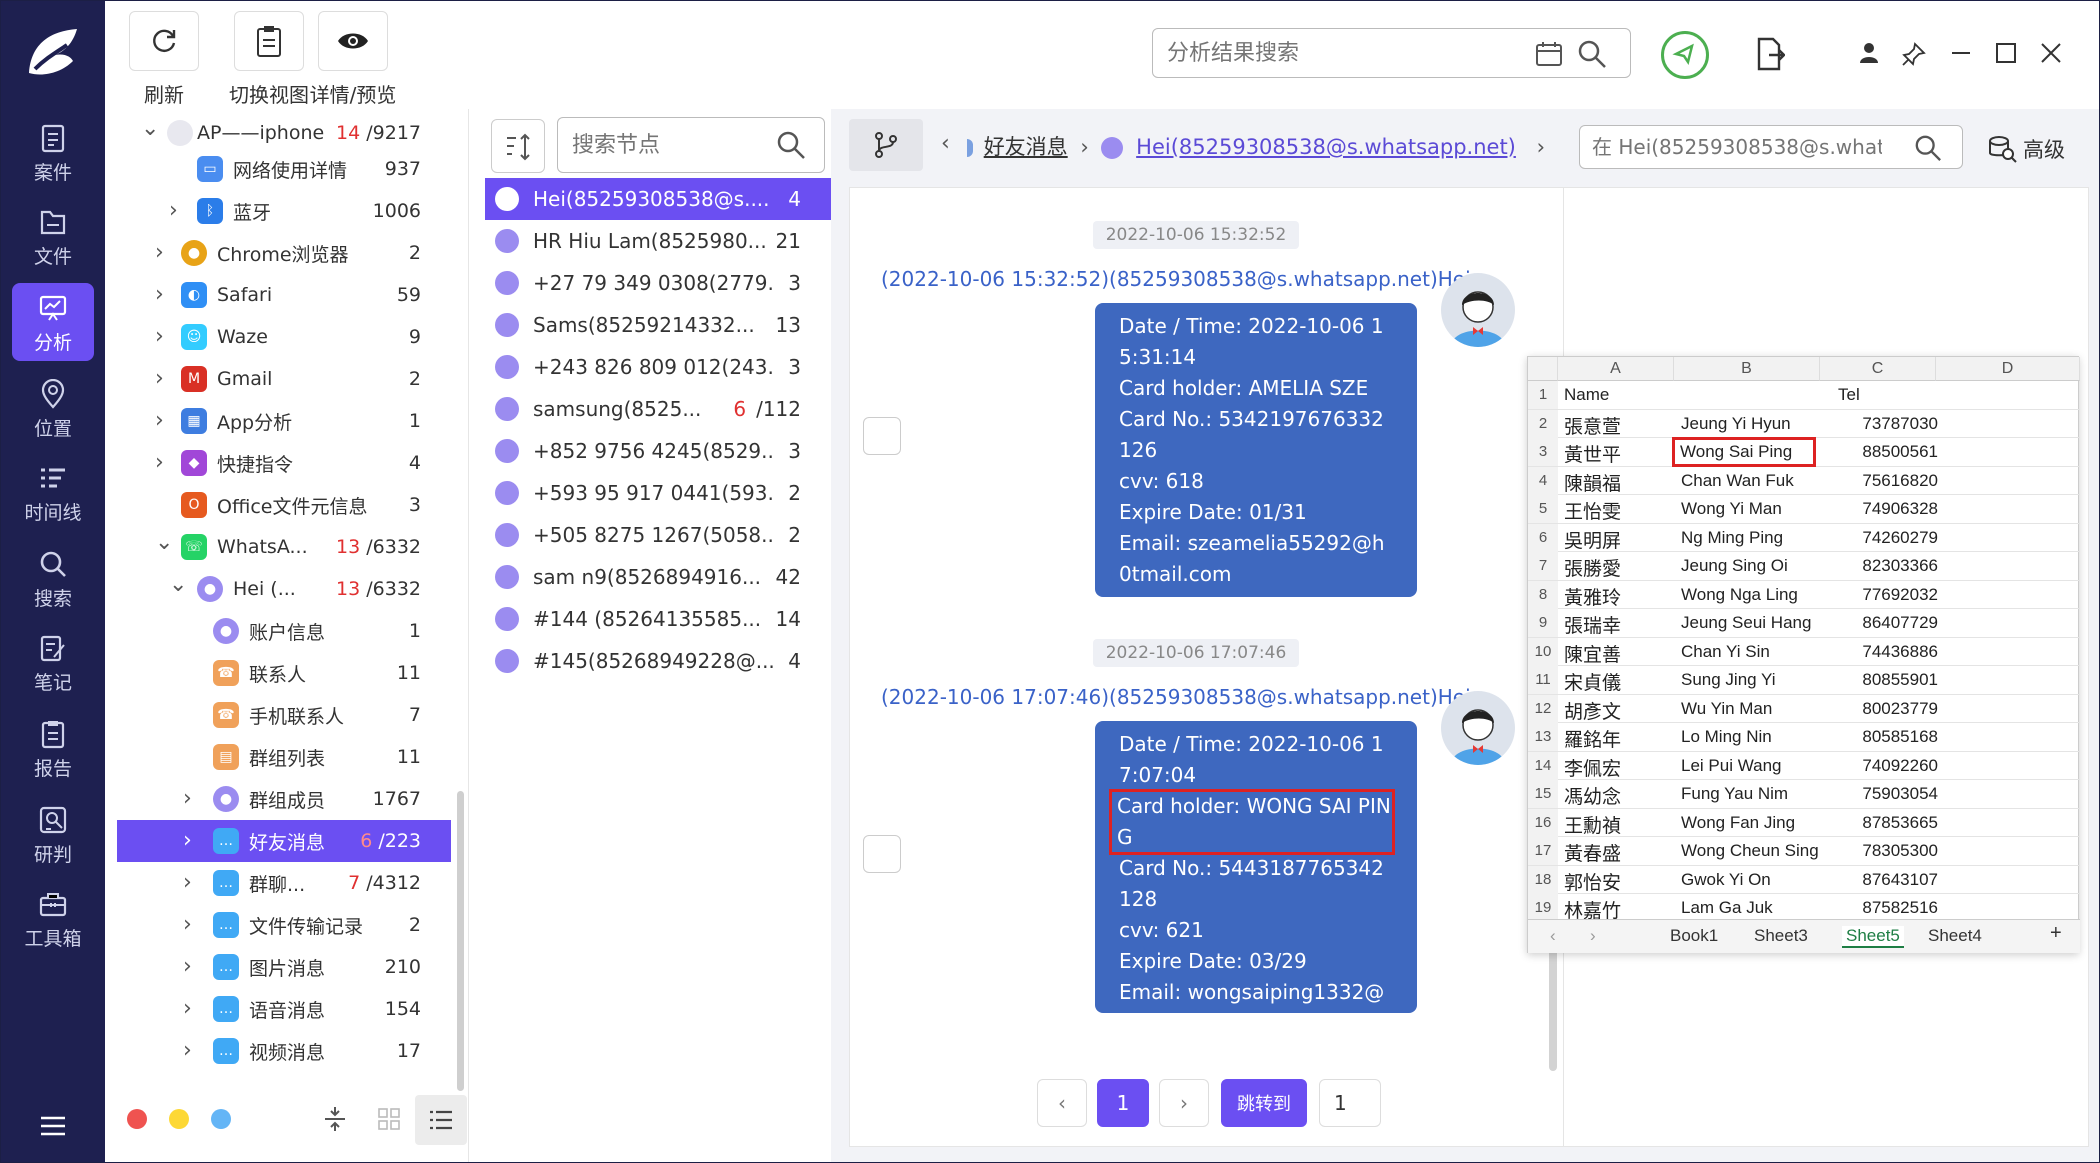 The width and height of the screenshot is (2100, 1163). I want to click on add-sheet-icon: +, so click(2056, 933).